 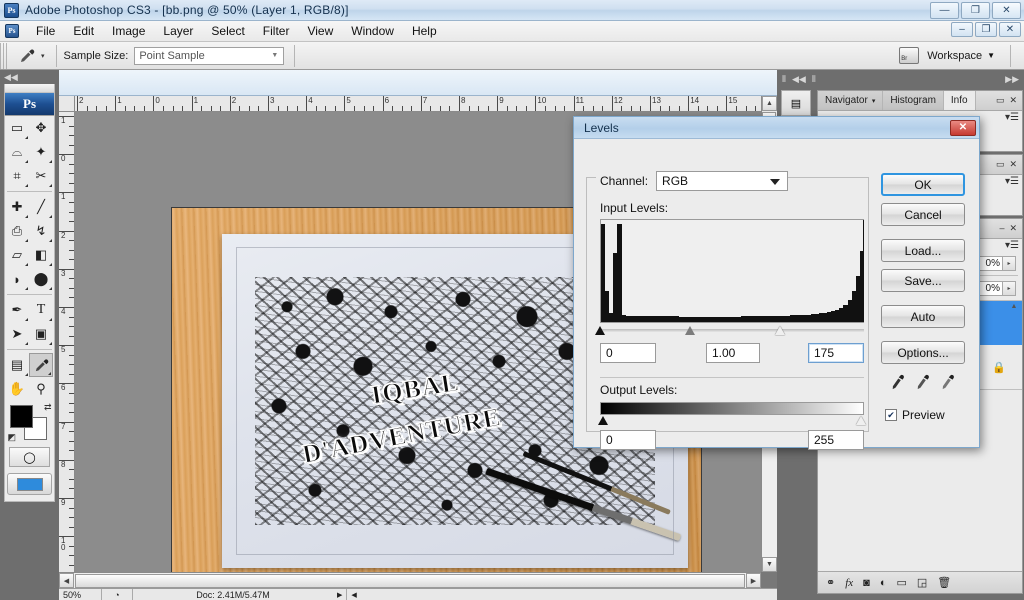 What do you see at coordinates (17, 310) in the screenshot?
I see `pen-tool: ✒` at bounding box center [17, 310].